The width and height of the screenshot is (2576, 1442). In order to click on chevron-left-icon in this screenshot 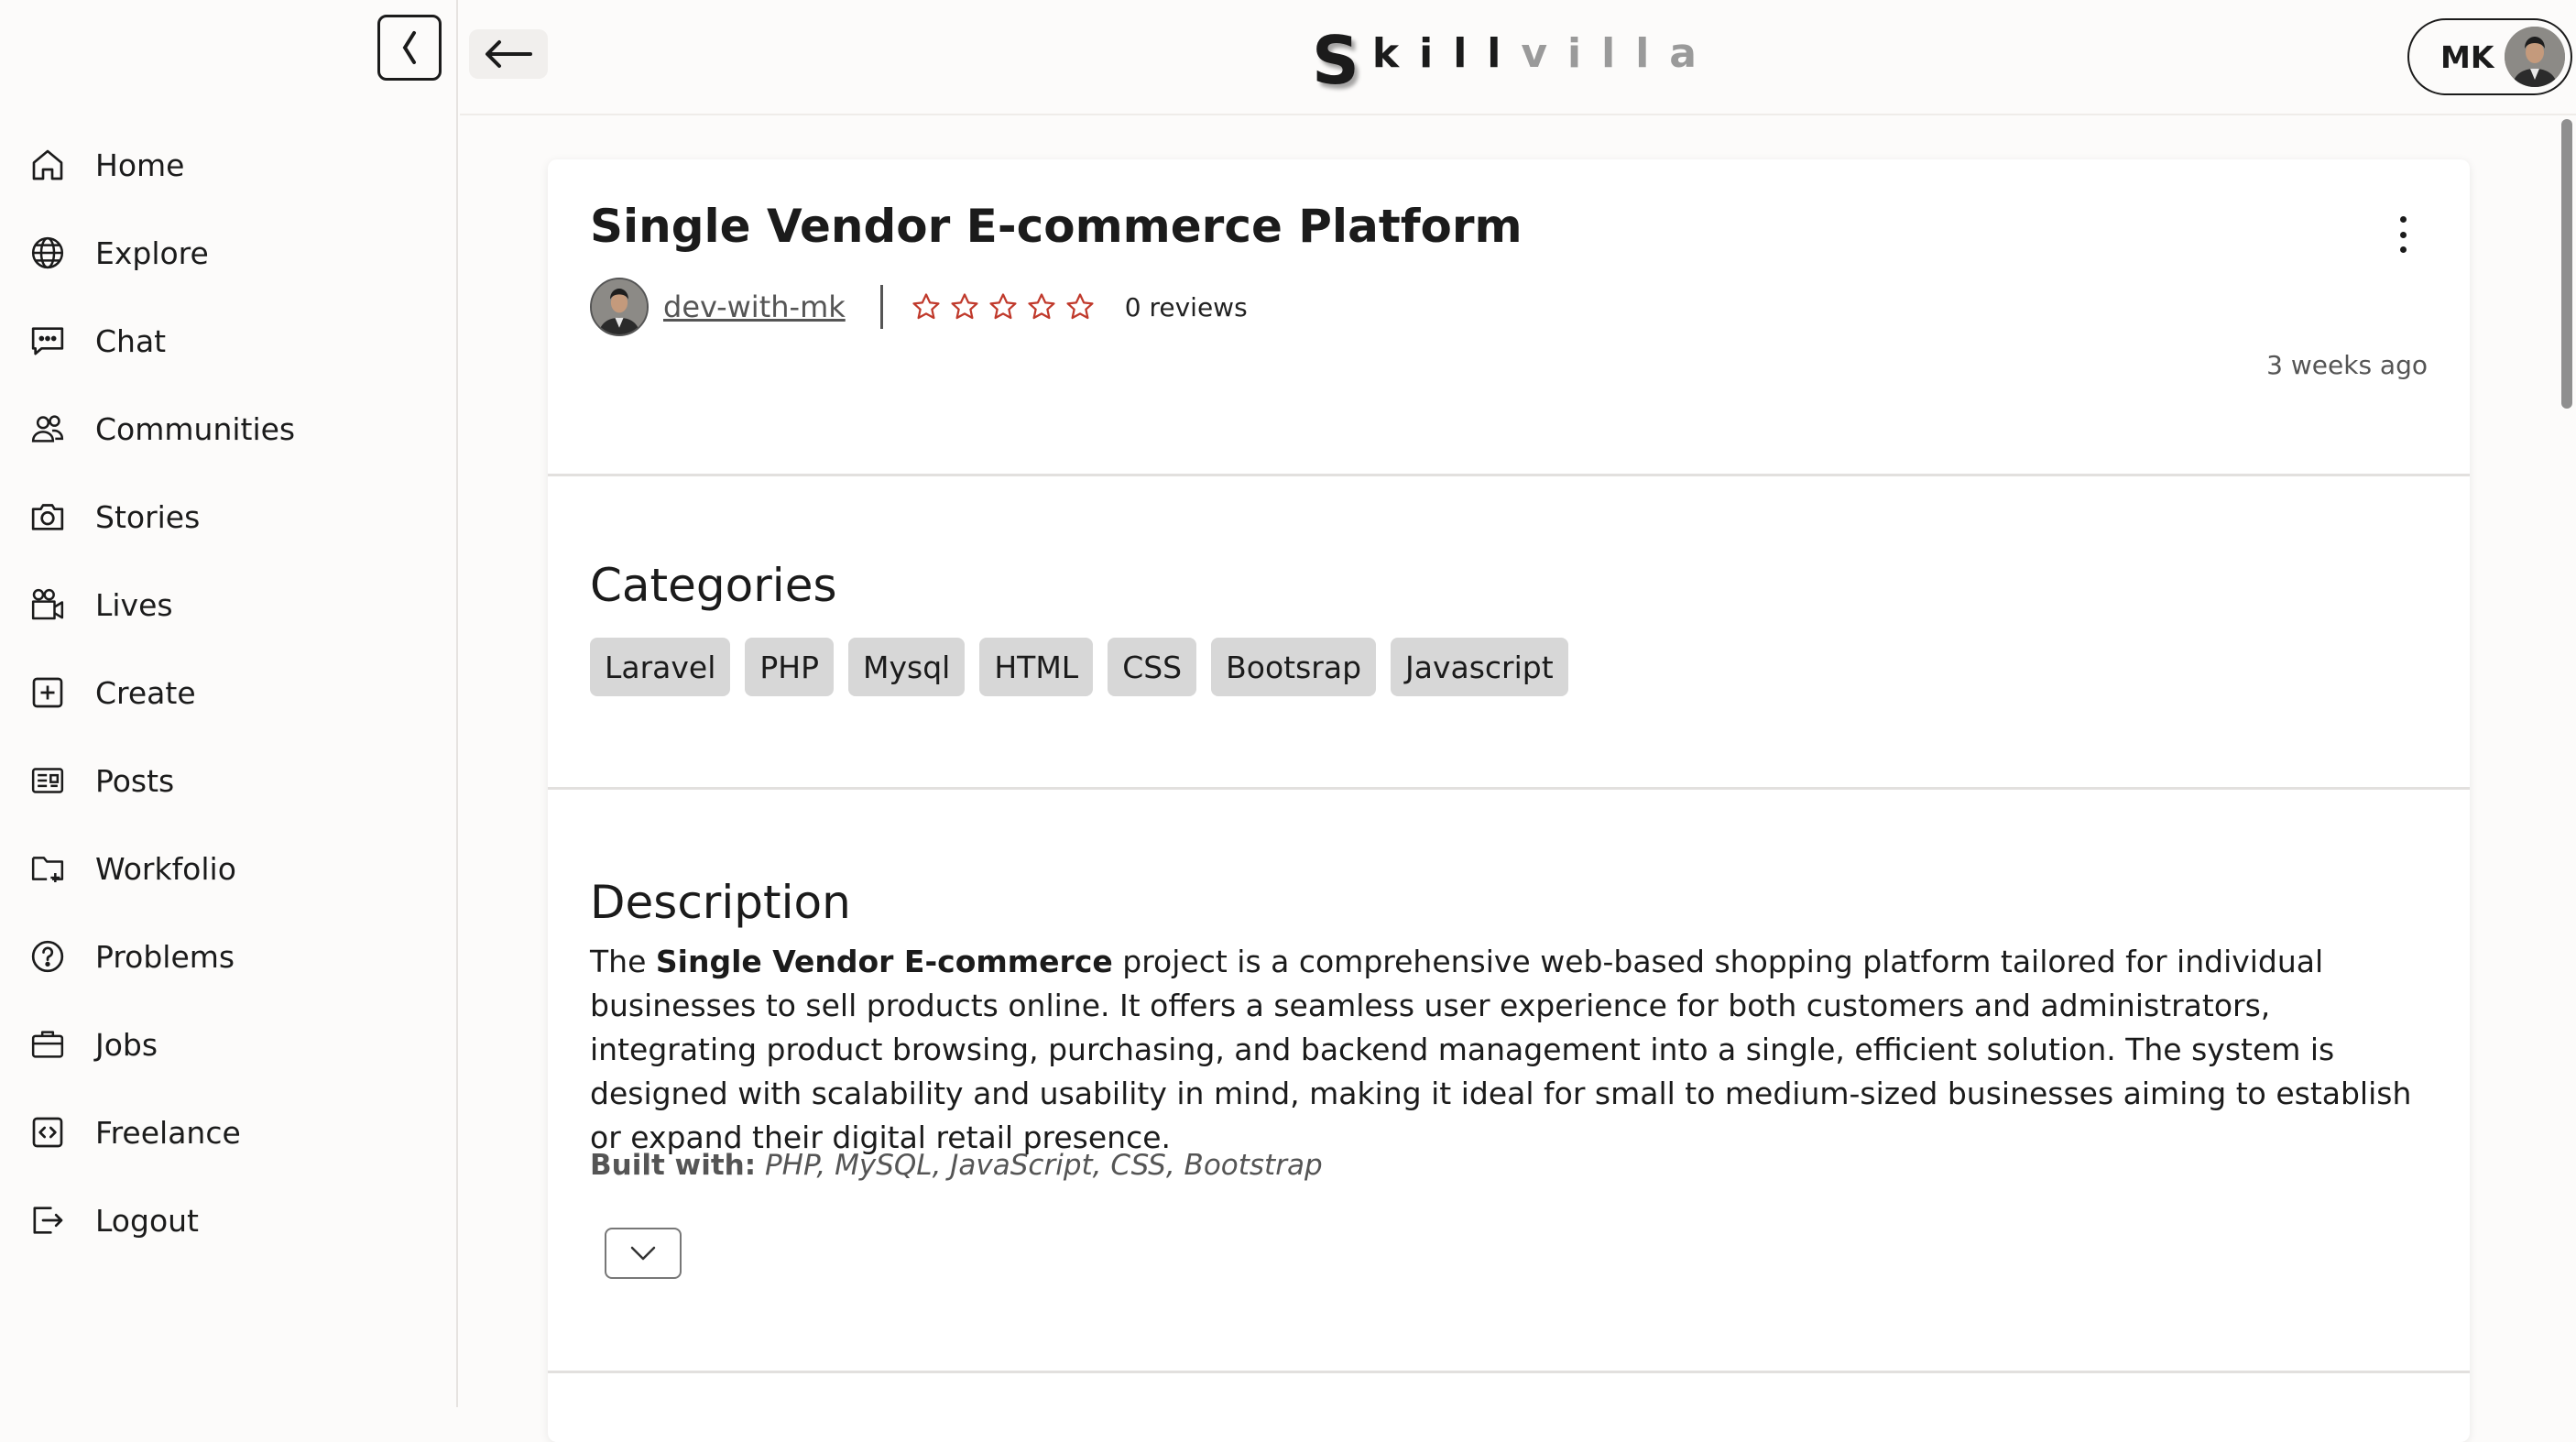, I will do `click(409, 47)`.